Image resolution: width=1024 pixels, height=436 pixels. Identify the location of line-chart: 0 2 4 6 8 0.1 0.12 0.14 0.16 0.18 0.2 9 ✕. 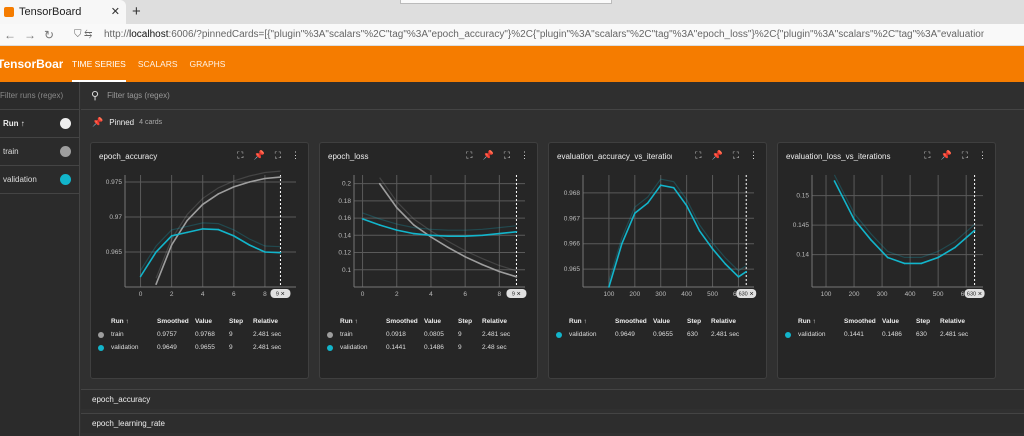
(429, 237).